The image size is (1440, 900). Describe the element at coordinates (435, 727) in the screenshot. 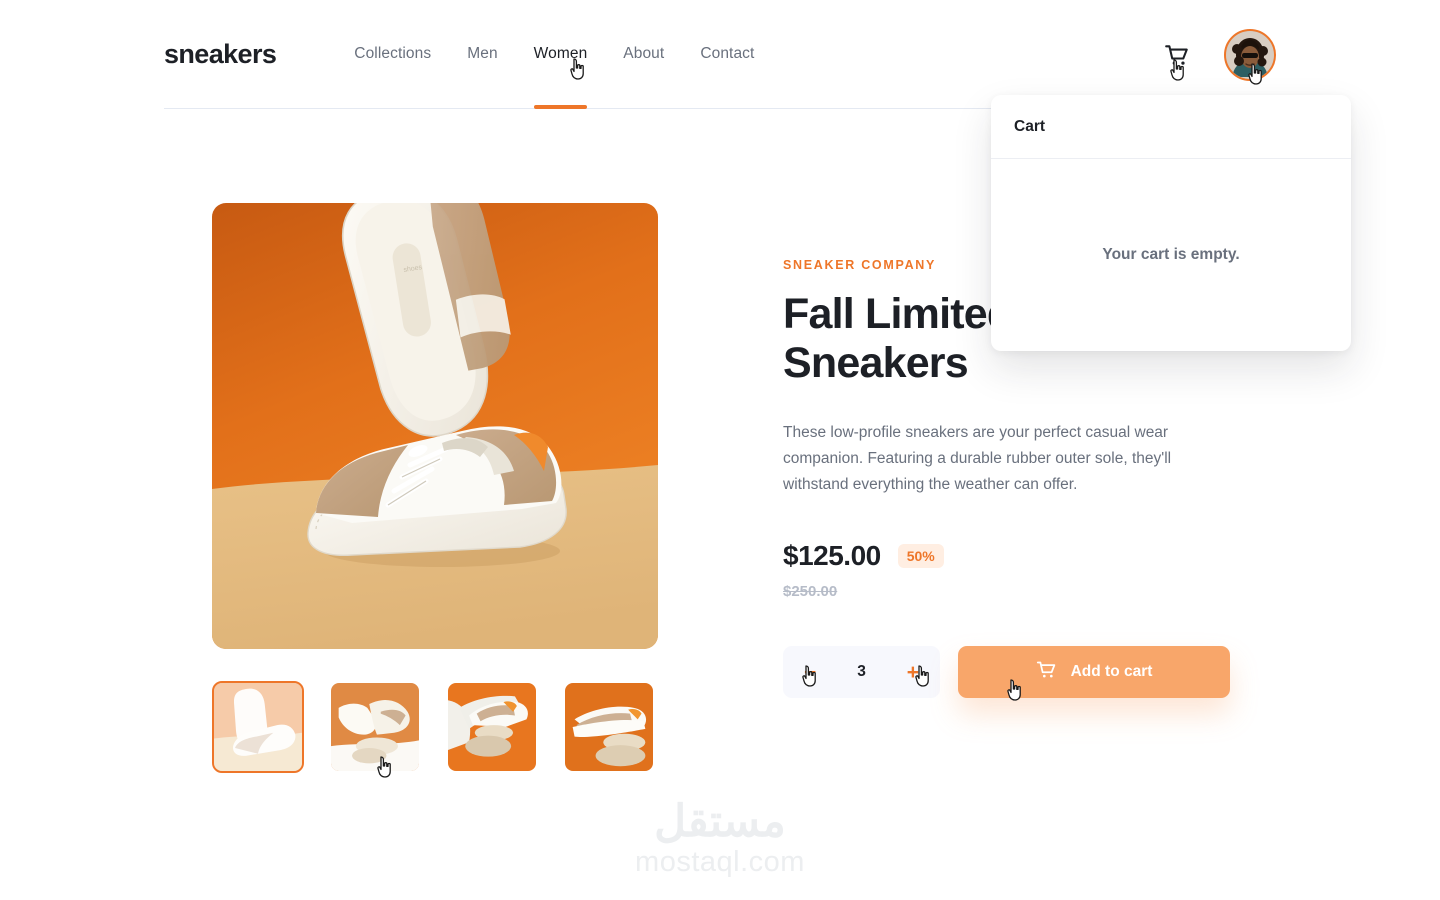

I see `thumbnail-list` at that location.